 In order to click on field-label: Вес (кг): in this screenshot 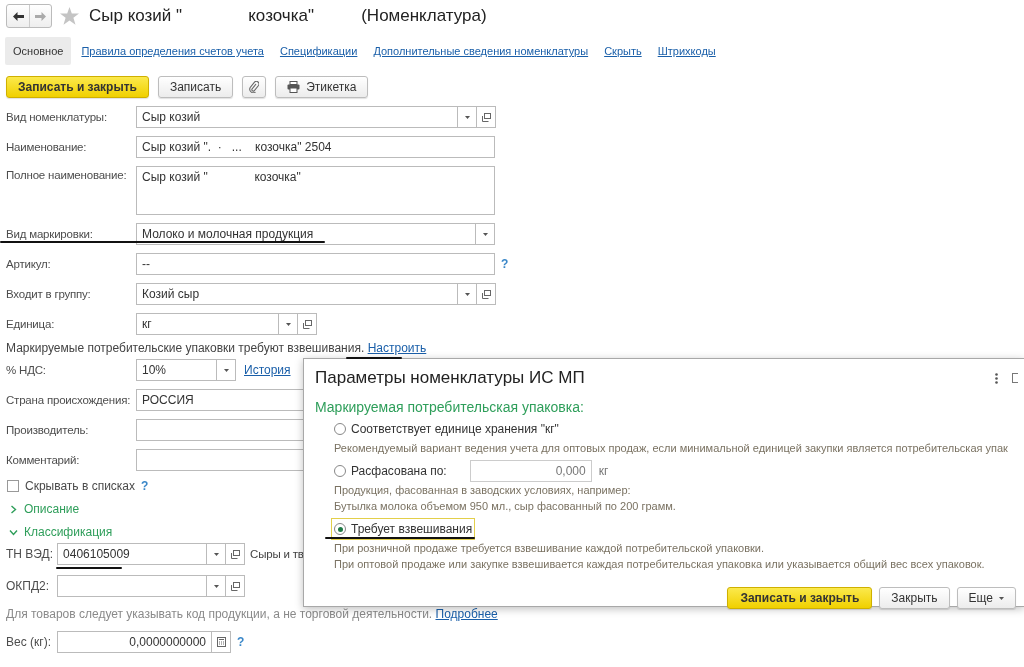, I will do `click(29, 642)`.